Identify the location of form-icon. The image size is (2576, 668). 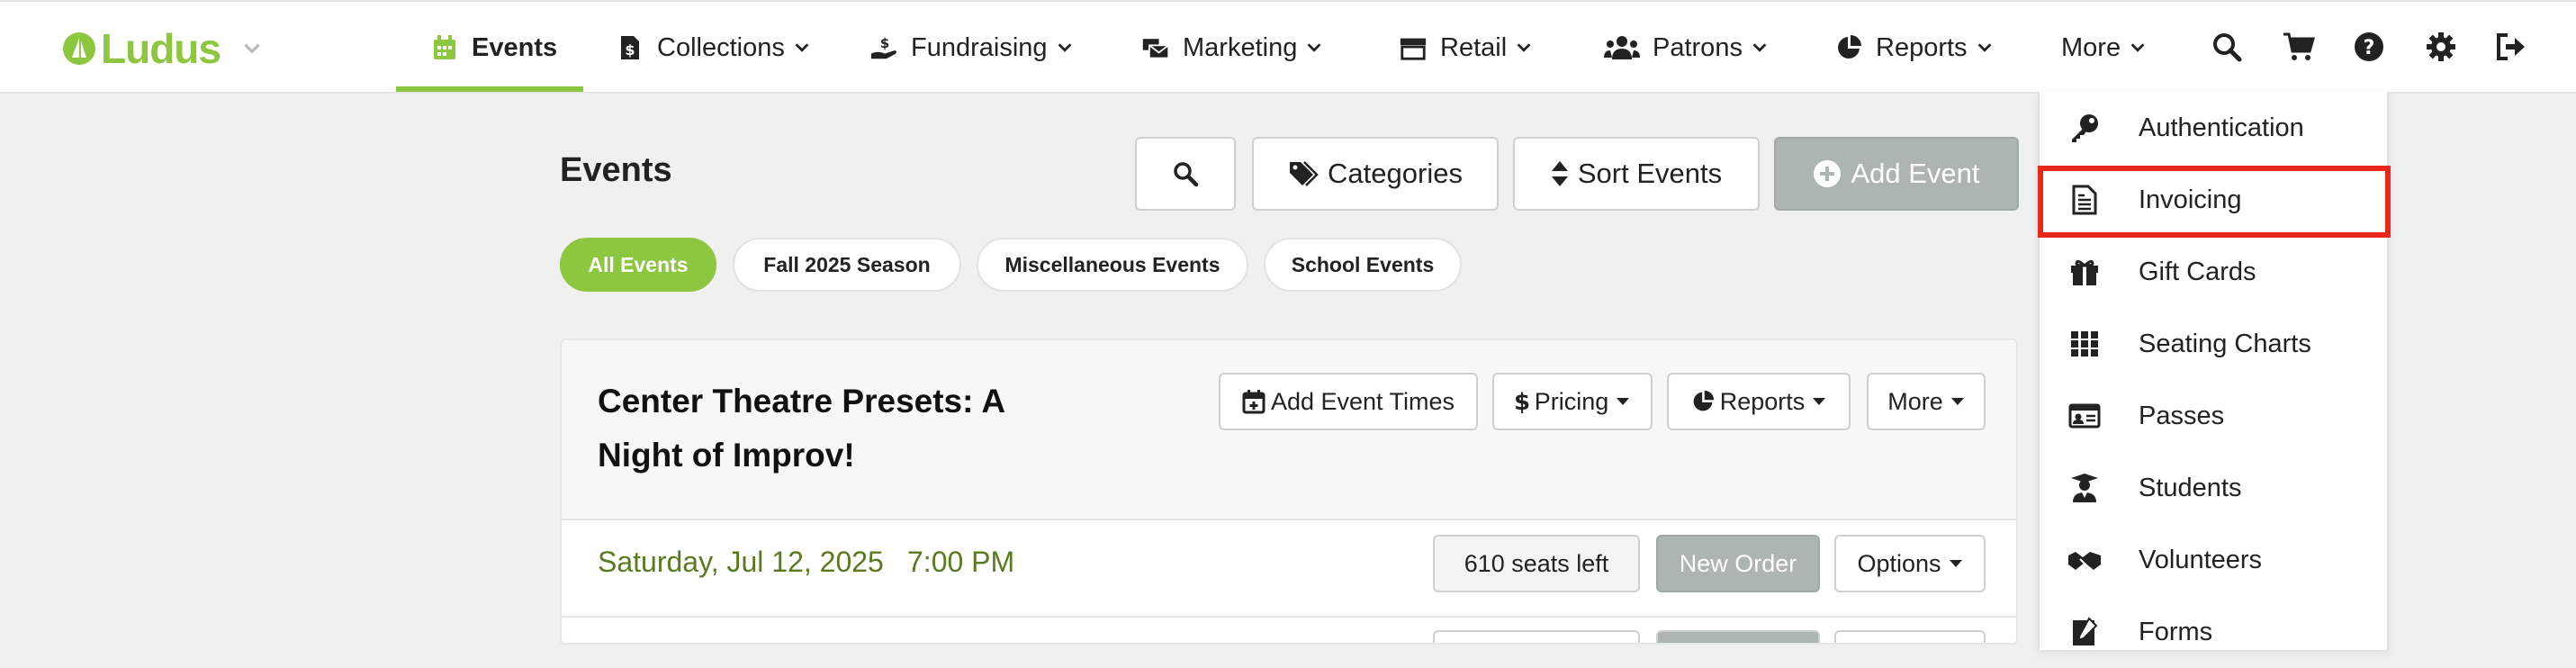
(2085, 632).